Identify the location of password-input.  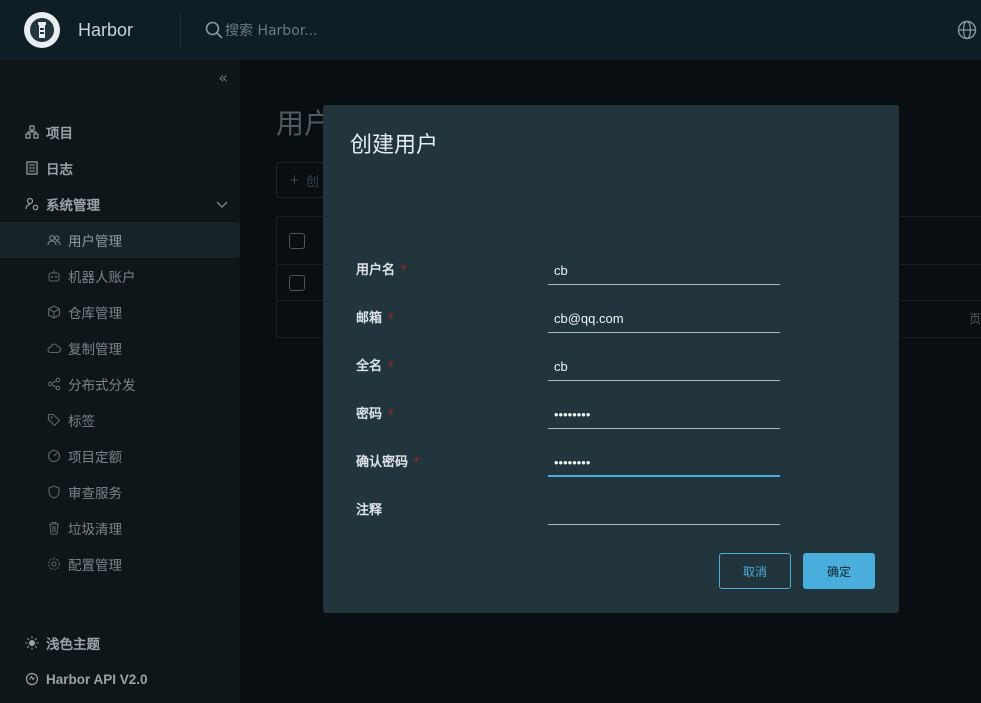
(664, 415).